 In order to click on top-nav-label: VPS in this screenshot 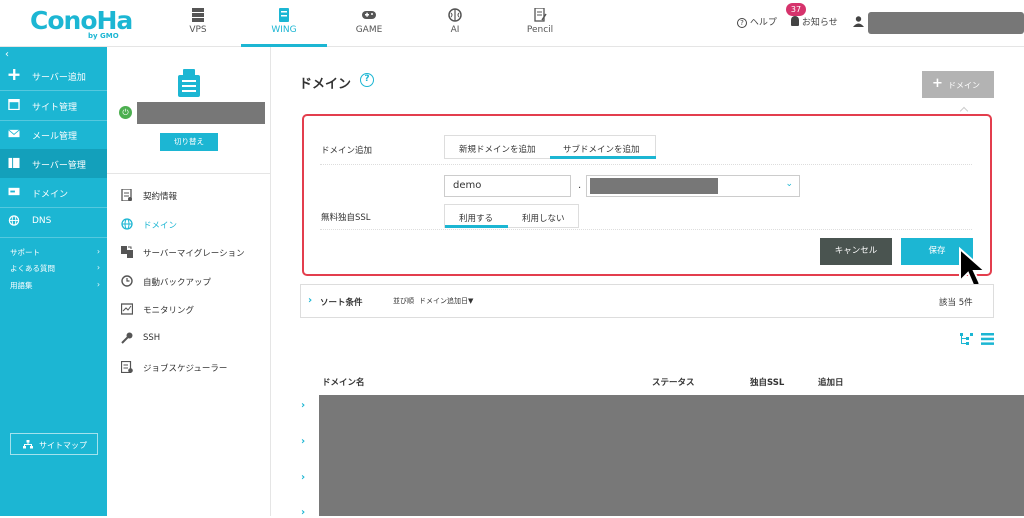, I will do `click(198, 30)`.